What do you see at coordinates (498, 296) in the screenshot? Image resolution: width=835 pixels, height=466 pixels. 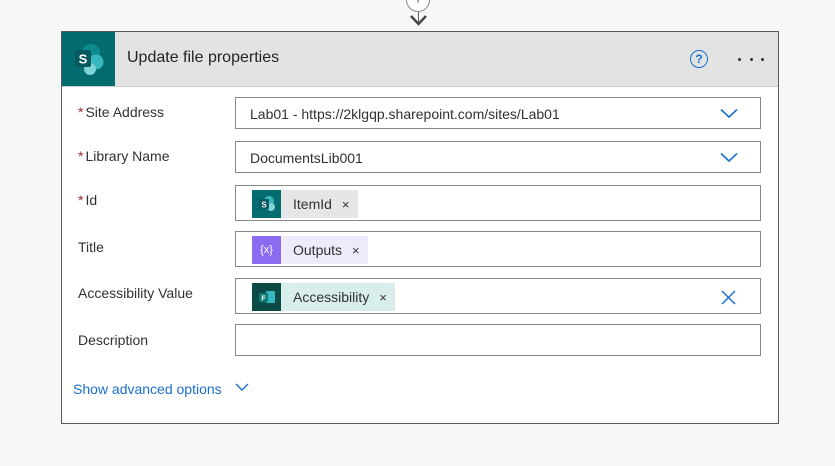 I see `accessibility-value-input: F Accessibility ×` at bounding box center [498, 296].